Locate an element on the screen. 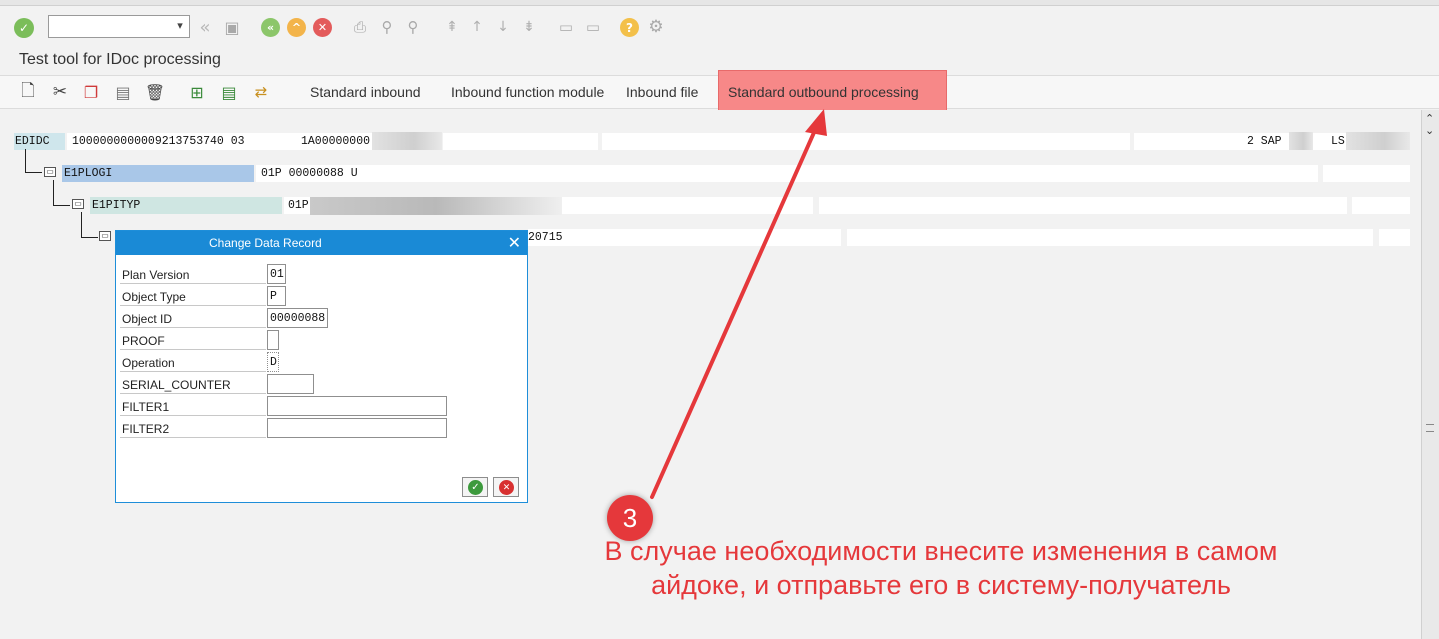  filter2-label: FILTER2 is located at coordinates (193, 427).